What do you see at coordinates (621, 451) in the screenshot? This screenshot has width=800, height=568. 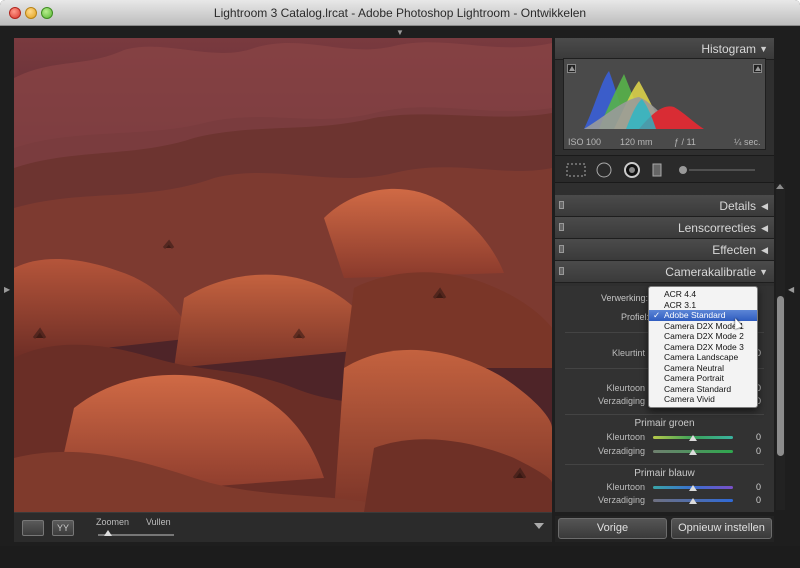 I see `green-saturation-label: Verzadiging` at bounding box center [621, 451].